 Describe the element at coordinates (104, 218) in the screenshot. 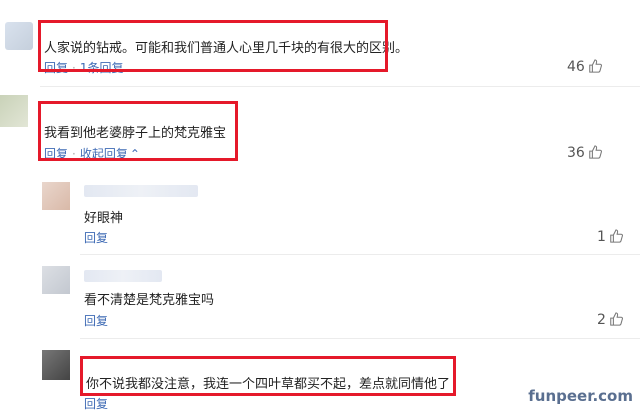

I see `reply-text: 好眼神` at that location.